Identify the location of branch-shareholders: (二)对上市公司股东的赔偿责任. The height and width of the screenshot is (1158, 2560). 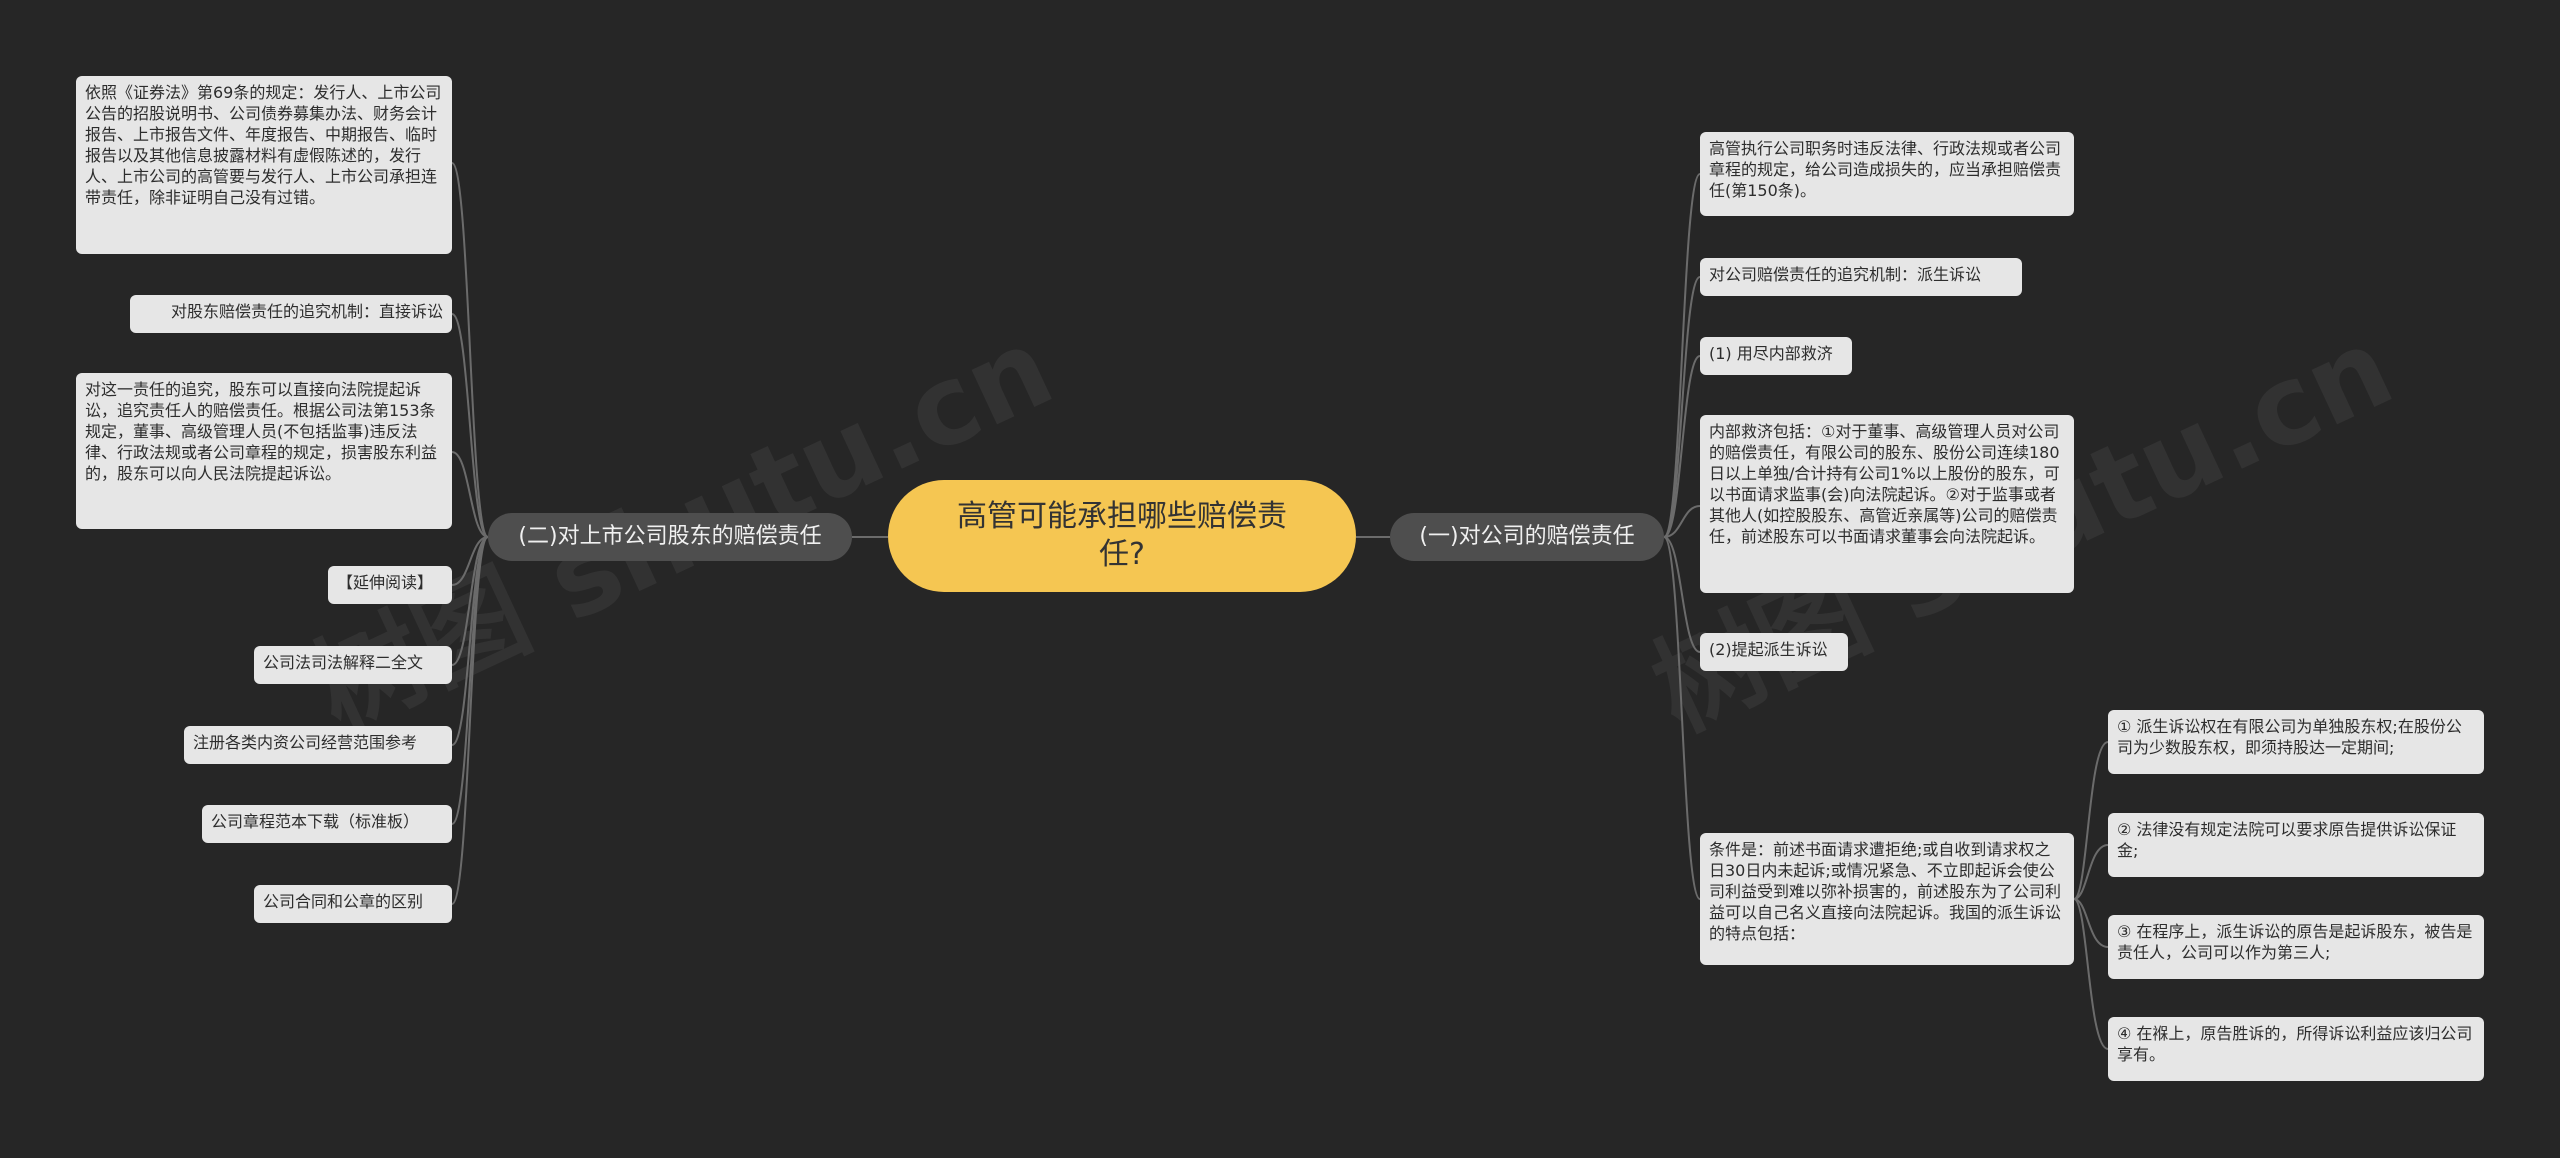
(670, 537).